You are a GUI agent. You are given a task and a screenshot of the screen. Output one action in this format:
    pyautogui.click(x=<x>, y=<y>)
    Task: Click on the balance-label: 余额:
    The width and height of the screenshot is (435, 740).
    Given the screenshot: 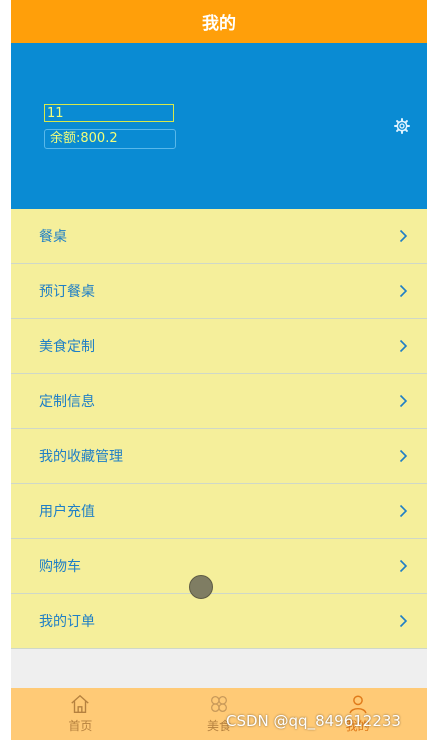 What is the action you would take?
    pyautogui.click(x=65, y=138)
    